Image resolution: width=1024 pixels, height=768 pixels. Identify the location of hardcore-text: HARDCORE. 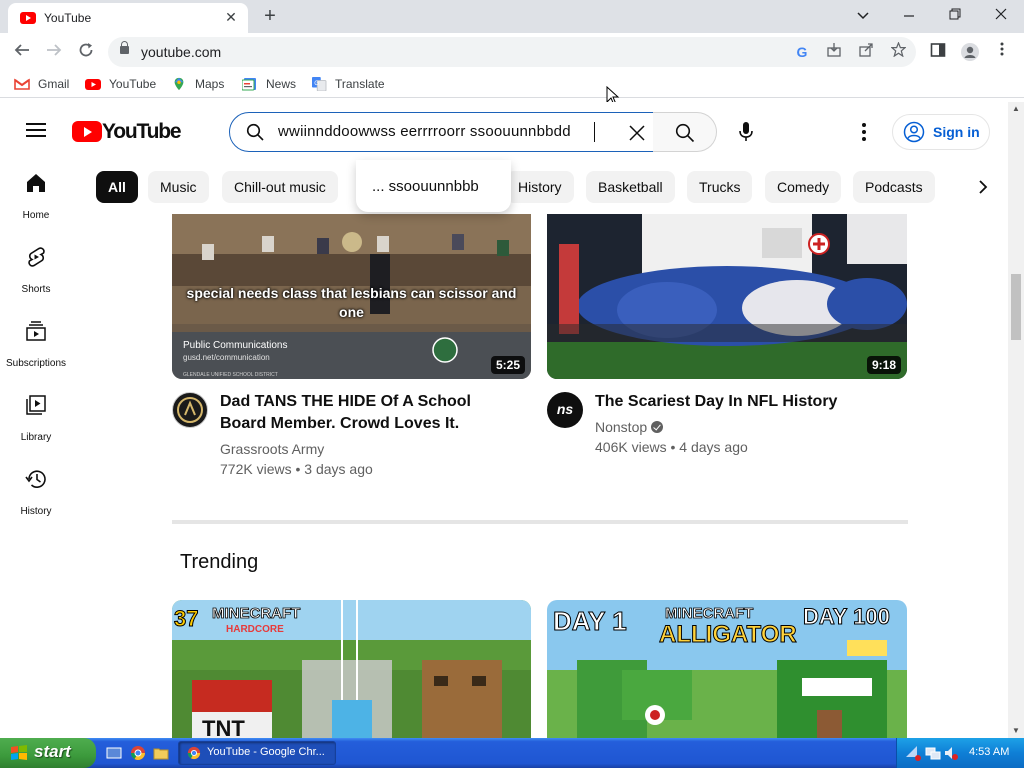
(255, 629).